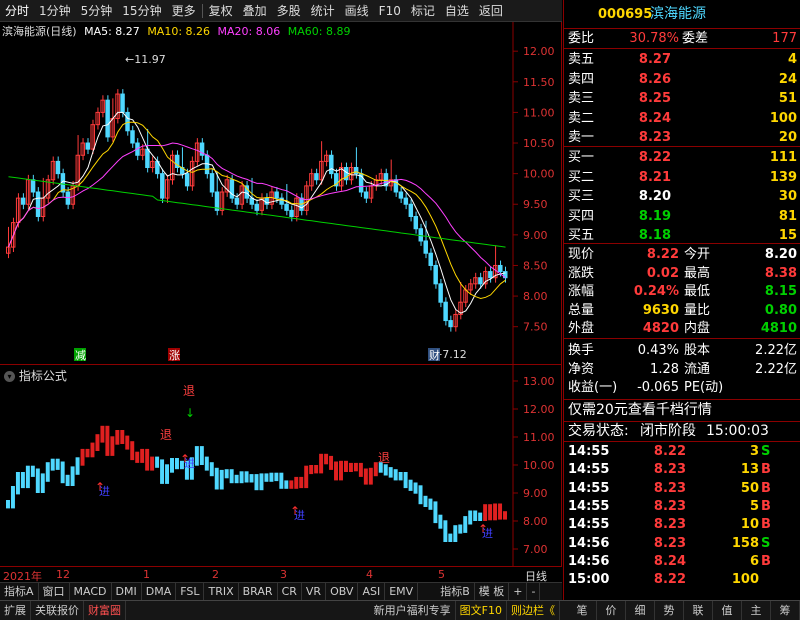 Image resolution: width=800 pixels, height=620 pixels. What do you see at coordinates (97, 11) in the screenshot?
I see `toolbar-item-2: 5分钟` at bounding box center [97, 11].